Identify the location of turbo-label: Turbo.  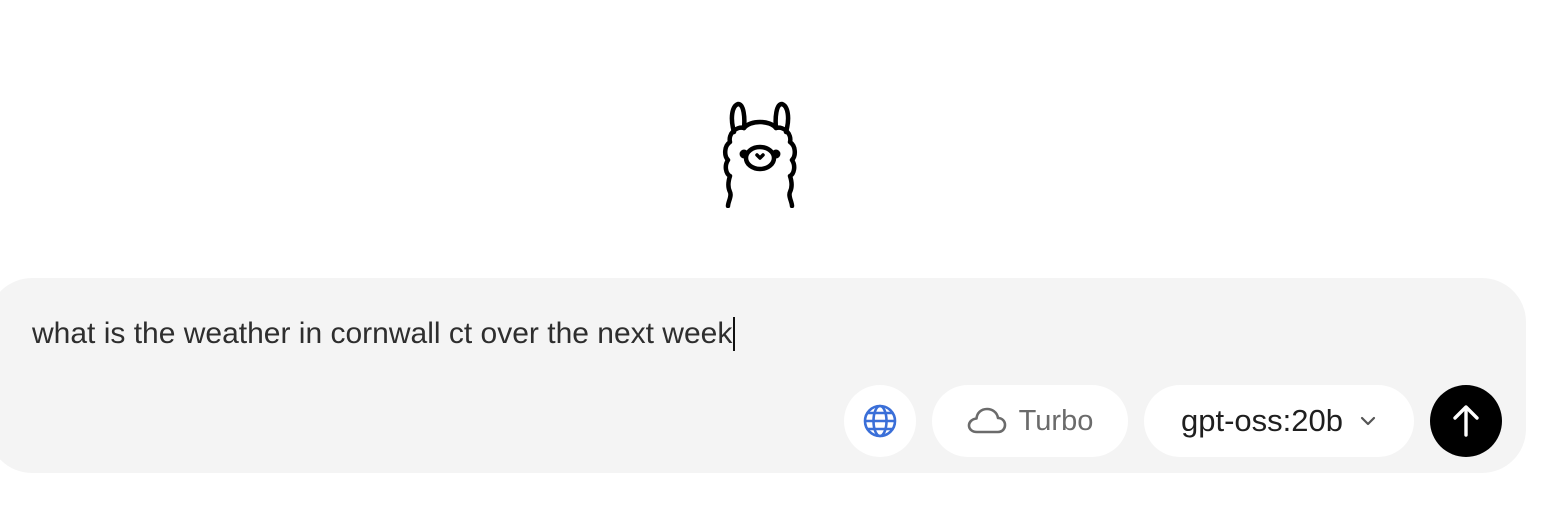
(1056, 420).